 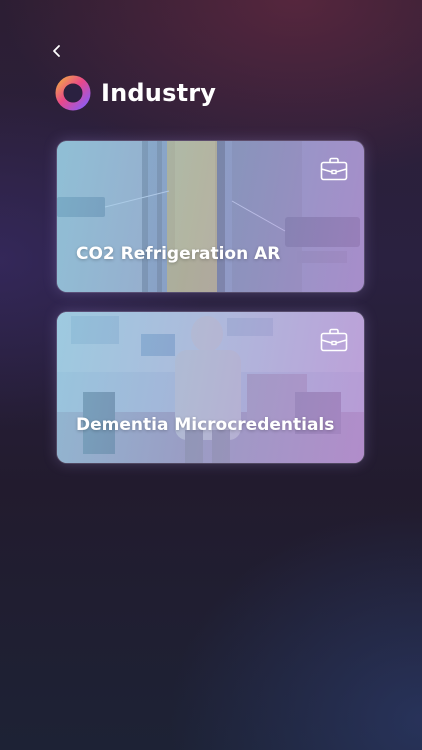 I want to click on course-card-co2-refrigeration: CO2 Refrigeration AR, so click(x=210, y=216).